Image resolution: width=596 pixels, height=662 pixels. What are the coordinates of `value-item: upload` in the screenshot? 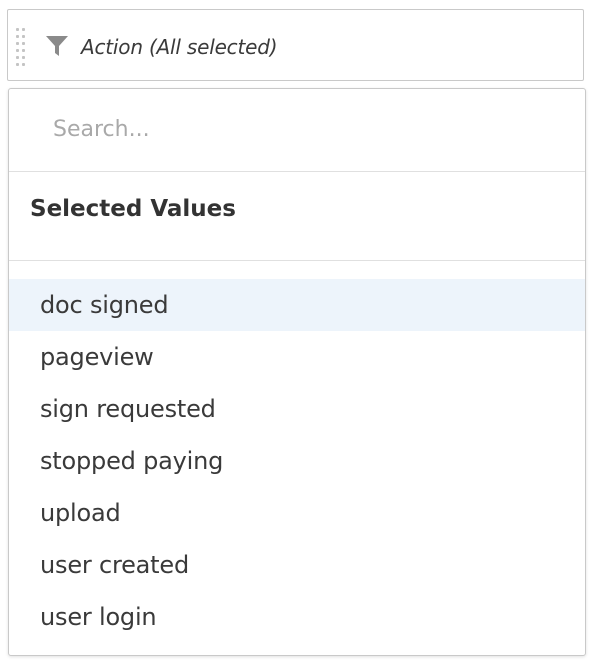 It's located at (297, 513).